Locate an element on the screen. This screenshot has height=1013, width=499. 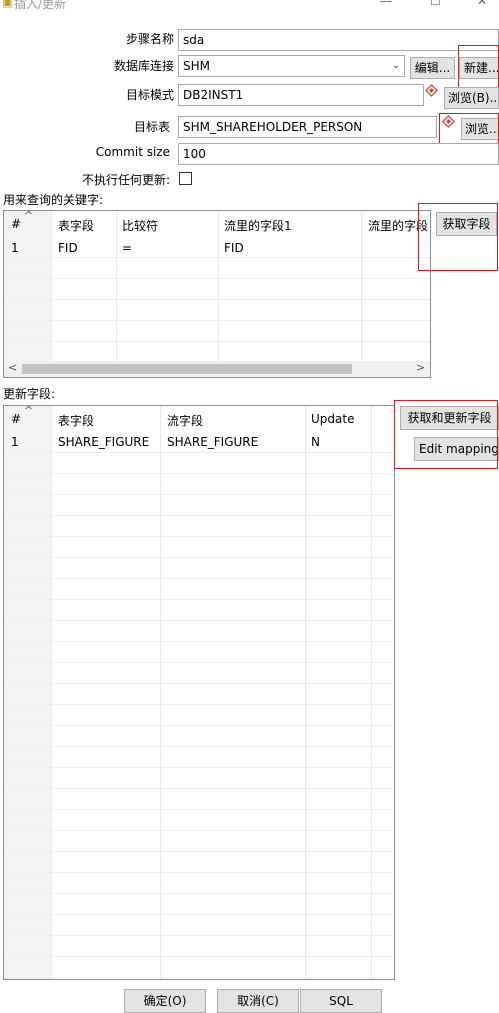
no-update-checkbox is located at coordinates (185, 178).